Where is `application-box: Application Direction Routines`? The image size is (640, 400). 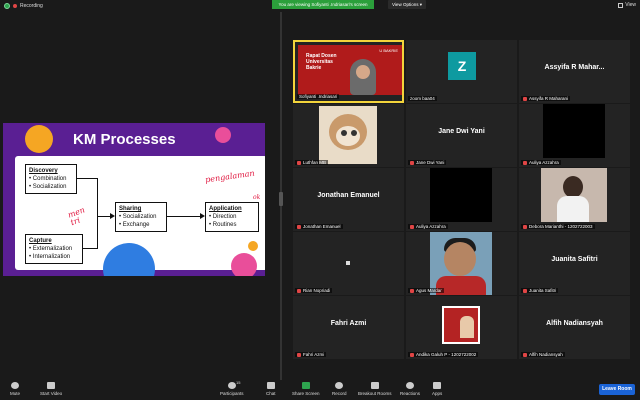 application-box: Application Direction Routines is located at coordinates (232, 217).